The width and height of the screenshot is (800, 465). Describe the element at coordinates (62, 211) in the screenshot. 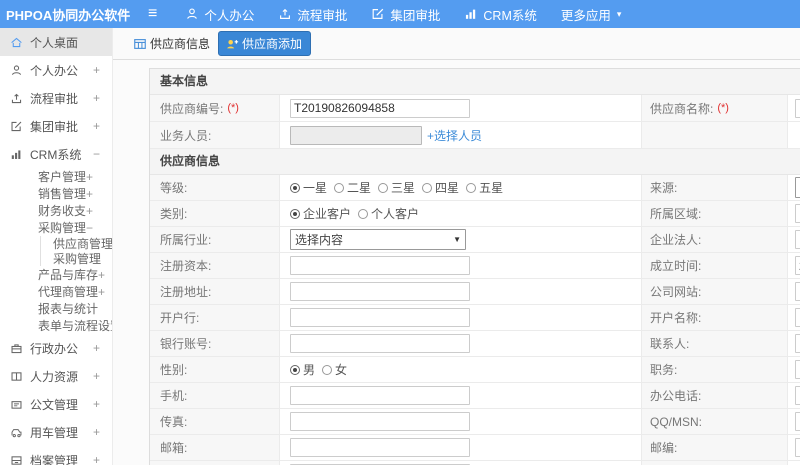

I see `sidebar-item-label: 财务收支` at that location.